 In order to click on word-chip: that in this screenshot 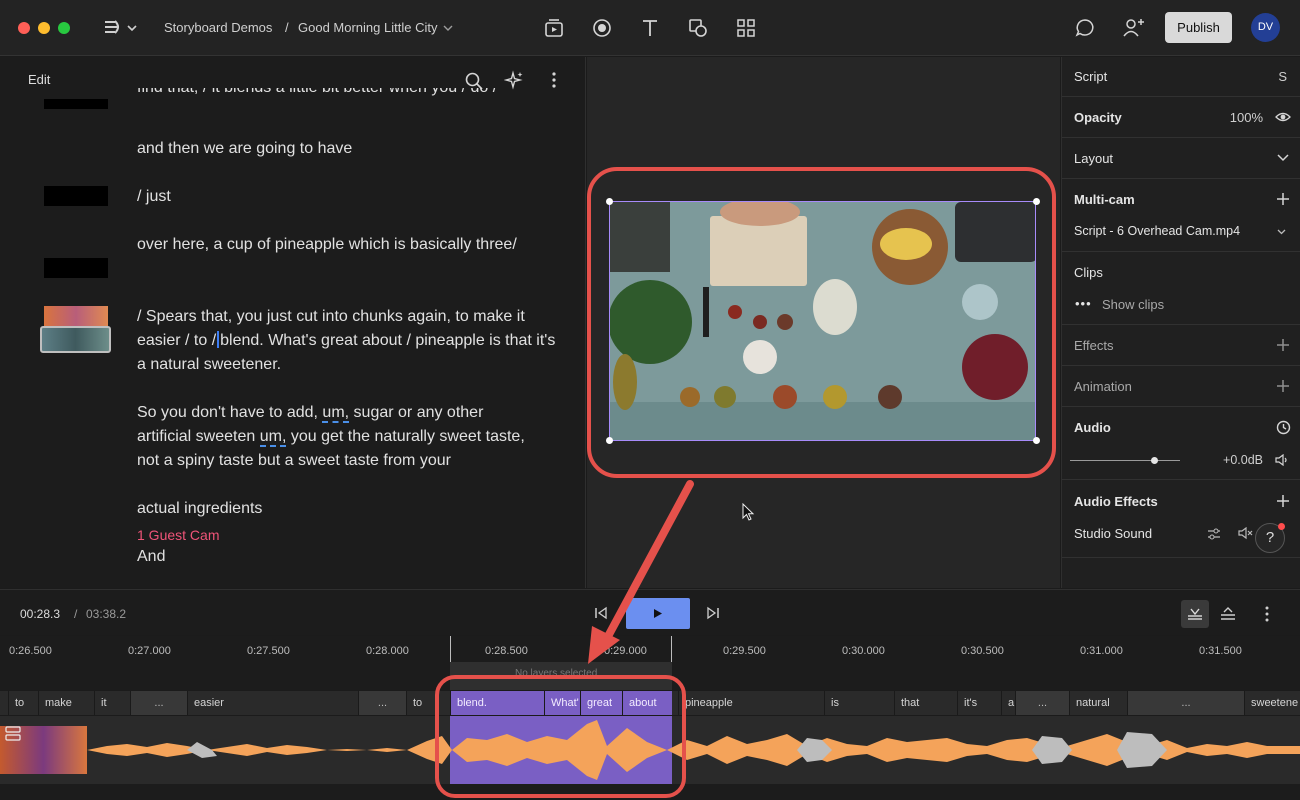, I will do `click(925, 703)`.